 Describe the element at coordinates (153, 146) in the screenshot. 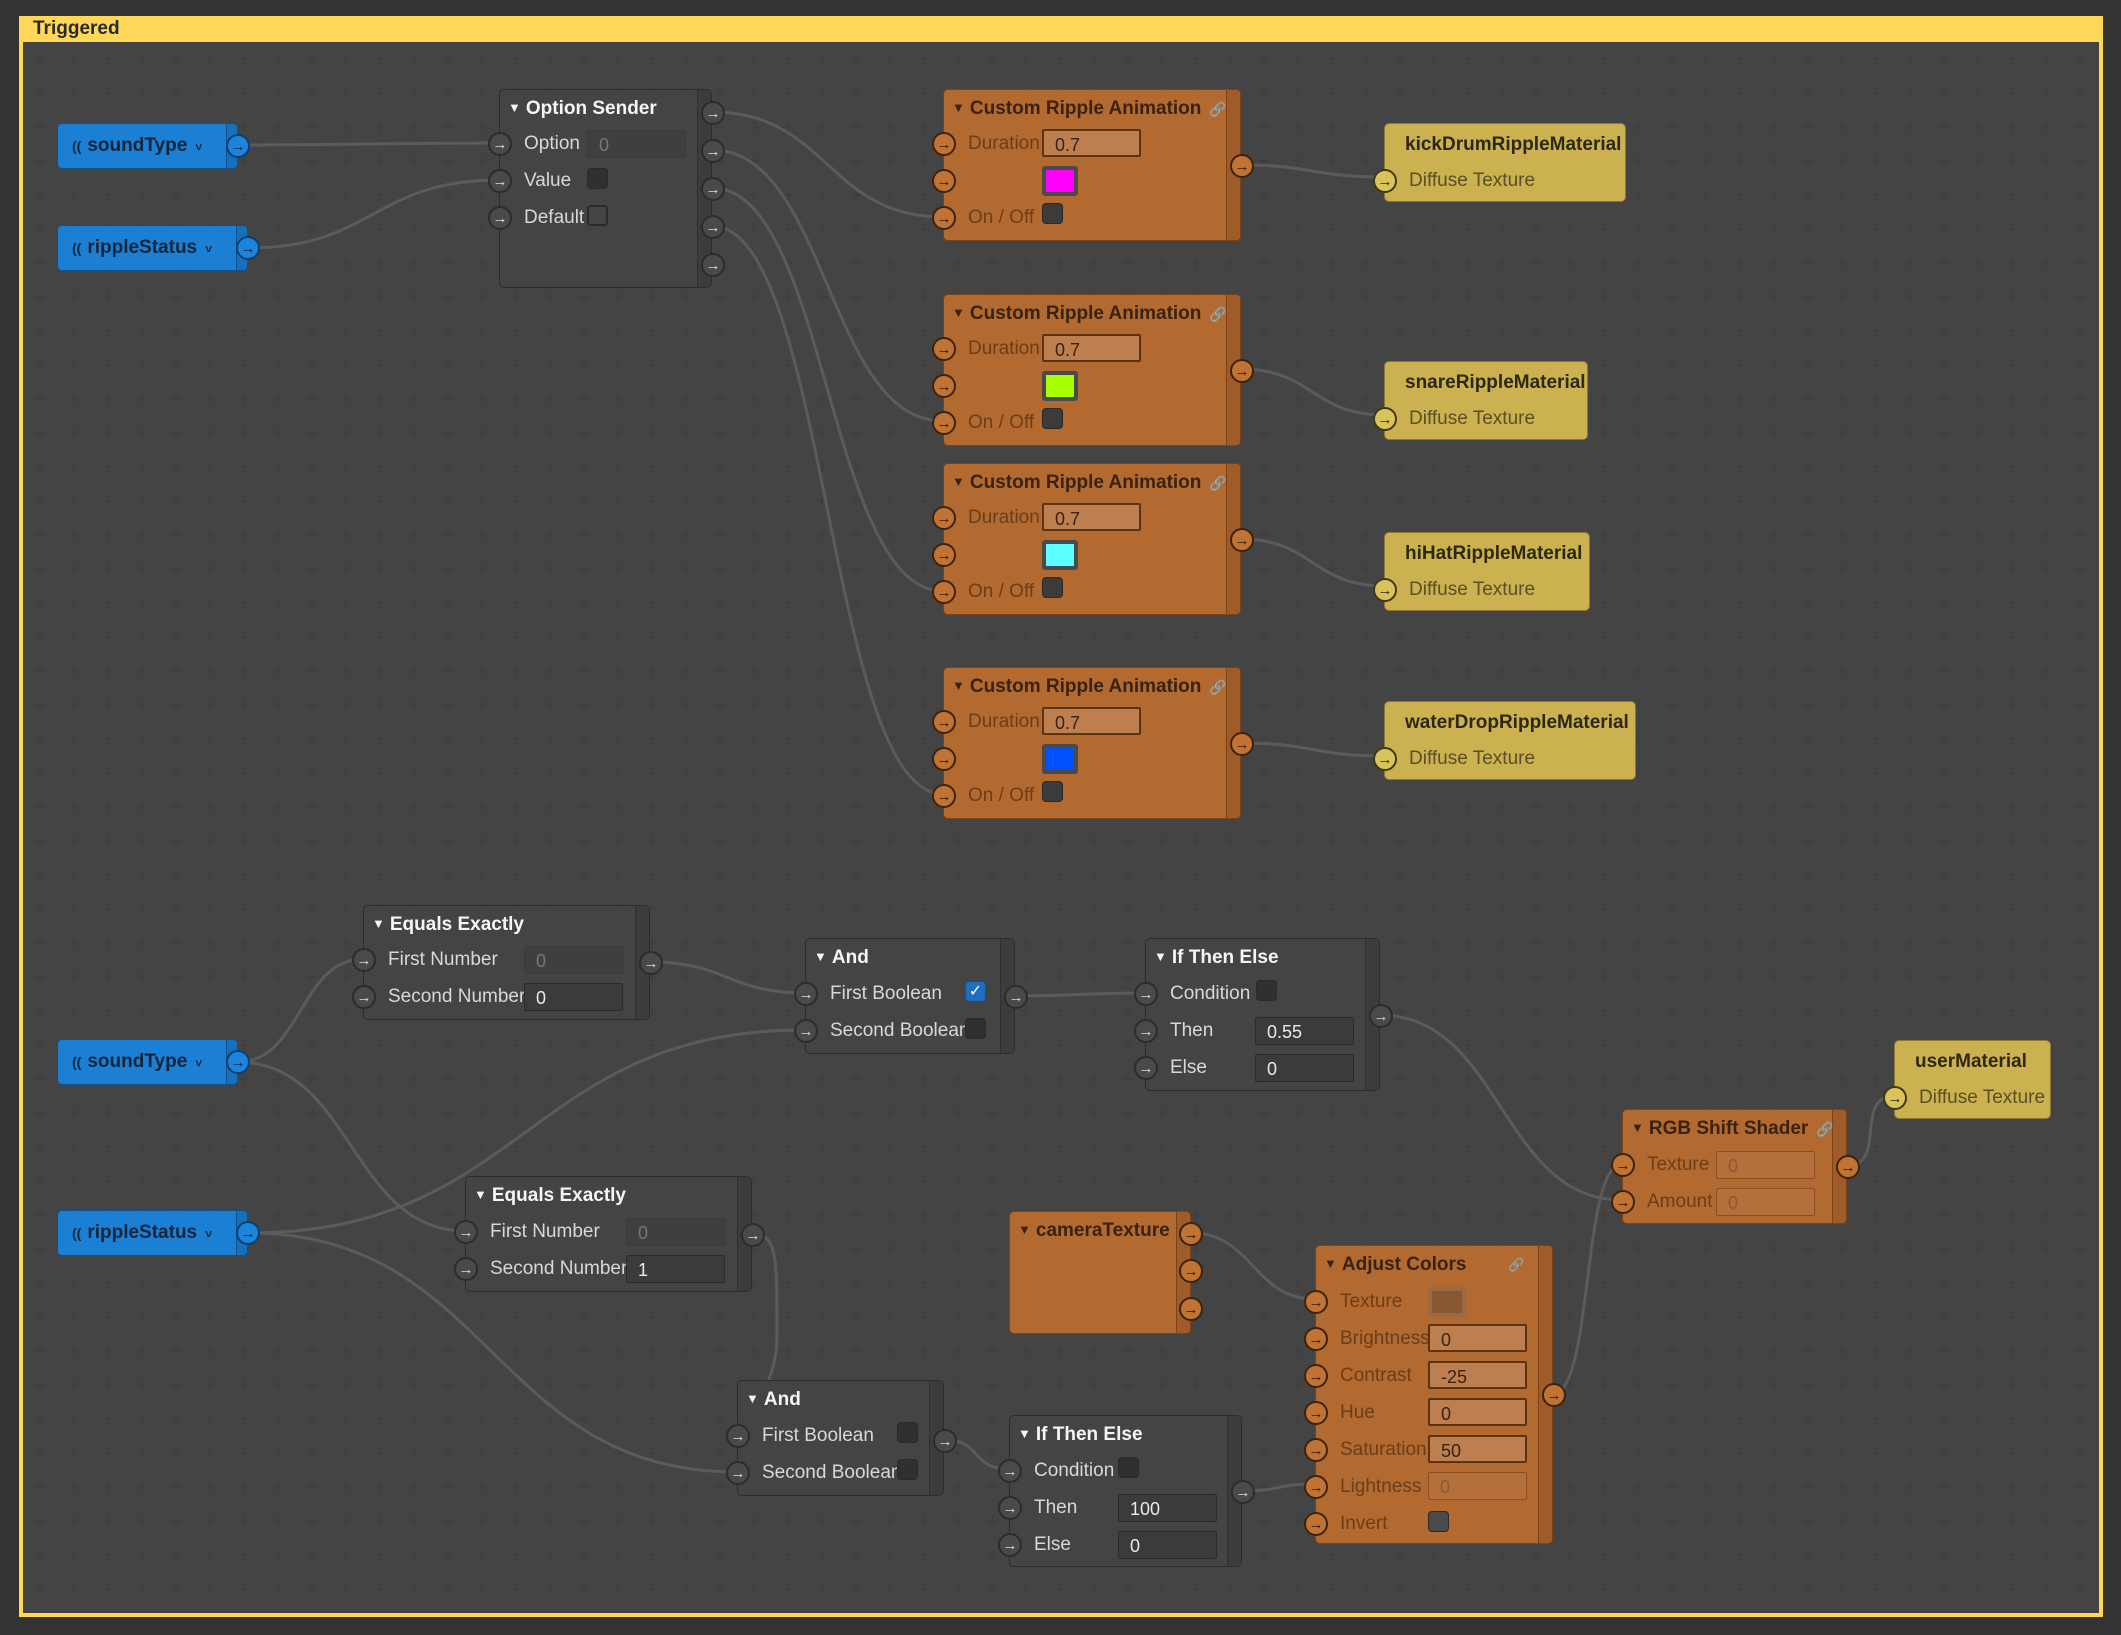

I see `sender-soundtype-top: ((soundType ˅ →` at that location.